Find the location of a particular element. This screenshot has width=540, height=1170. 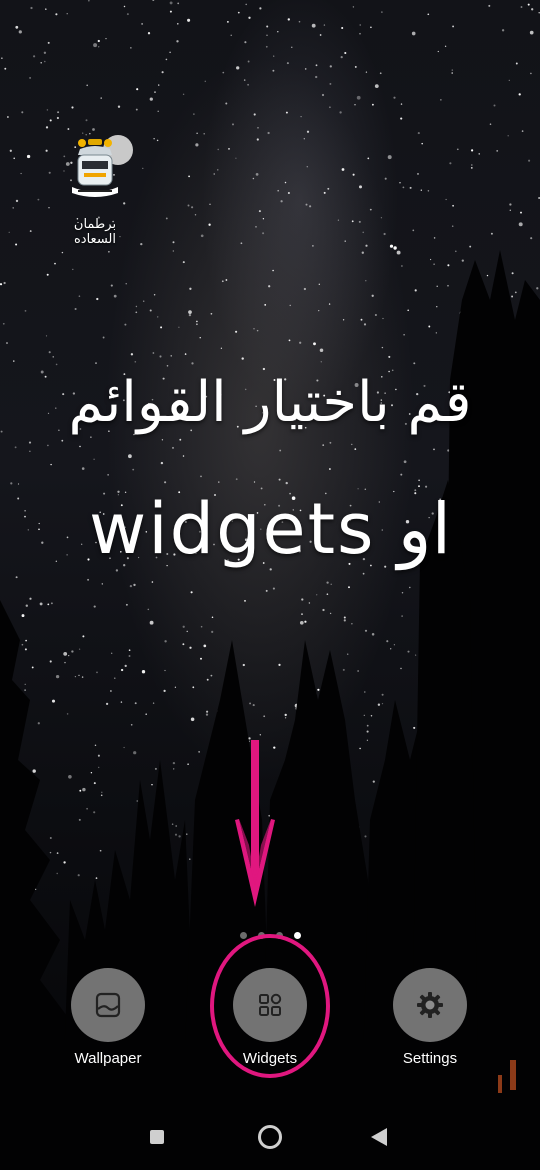

instruction-text-line1: قم باختيار القوائم is located at coordinates (270, 402).